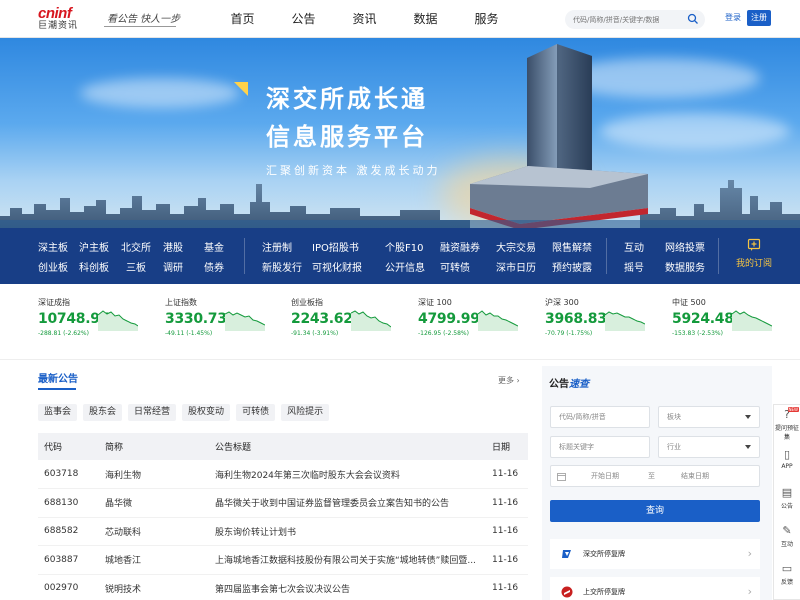  Describe the element at coordinates (244, 256) in the screenshot. I see `divider` at that location.